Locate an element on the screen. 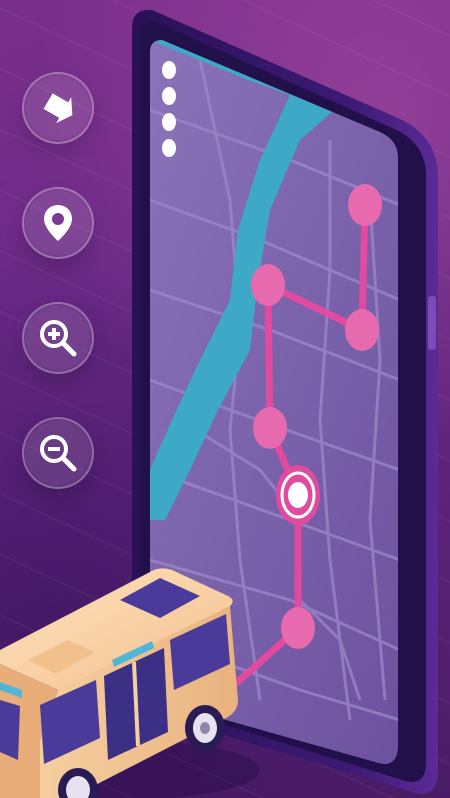 Image resolution: width=450 pixels, height=798 pixels. bus-front-window is located at coordinates (10, 730).